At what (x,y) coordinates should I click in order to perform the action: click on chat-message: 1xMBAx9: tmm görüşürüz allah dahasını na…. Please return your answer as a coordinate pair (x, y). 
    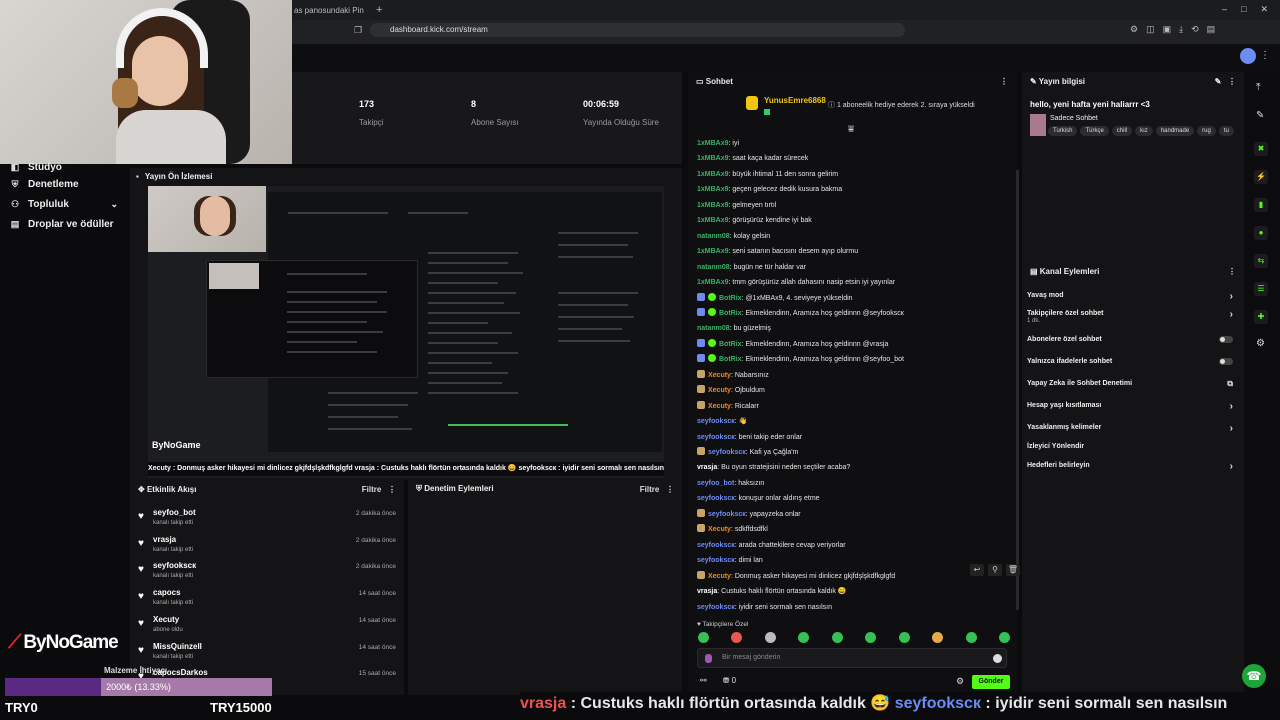
    Looking at the image, I should click on (796, 283).